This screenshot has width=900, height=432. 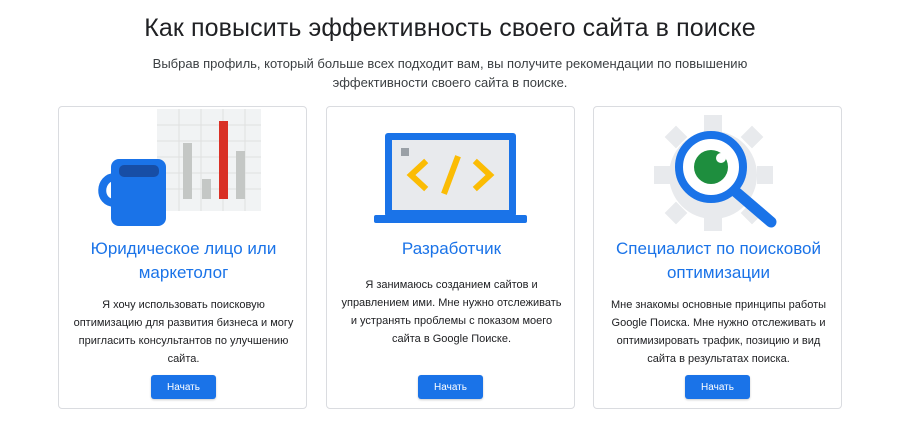 I want to click on card-title: Юридическое лицо или маркетолог, so click(x=183, y=260).